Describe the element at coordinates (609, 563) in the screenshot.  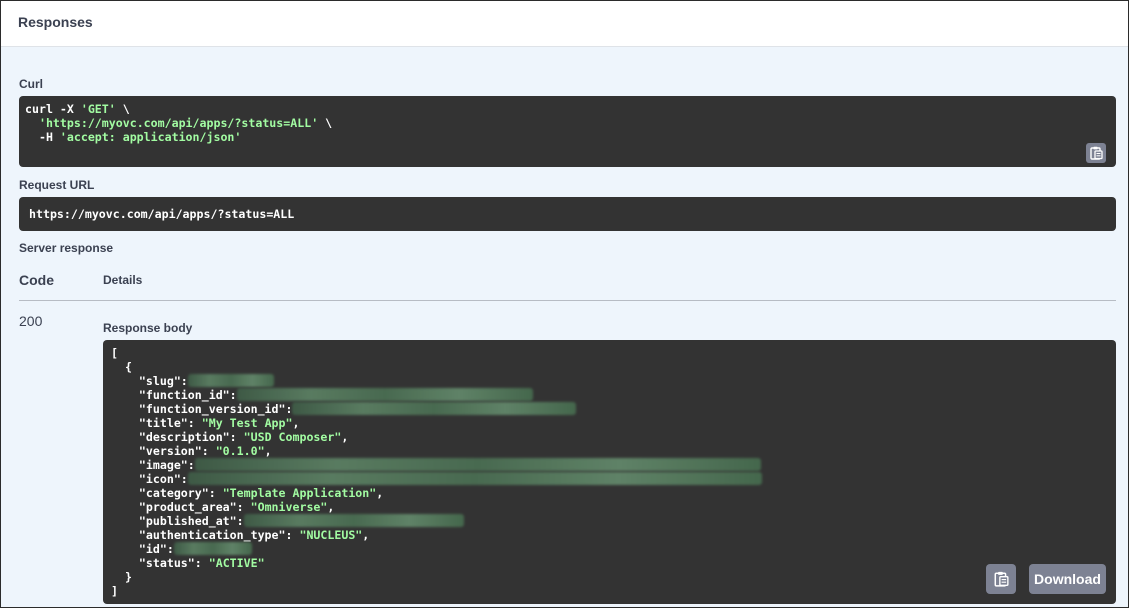
I see `json-line-status: "status": "ACTIVE"` at that location.